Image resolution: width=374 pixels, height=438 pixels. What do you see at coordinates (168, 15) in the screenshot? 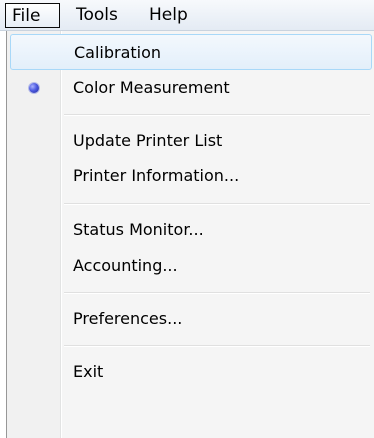
I see `menu-help: Help` at bounding box center [168, 15].